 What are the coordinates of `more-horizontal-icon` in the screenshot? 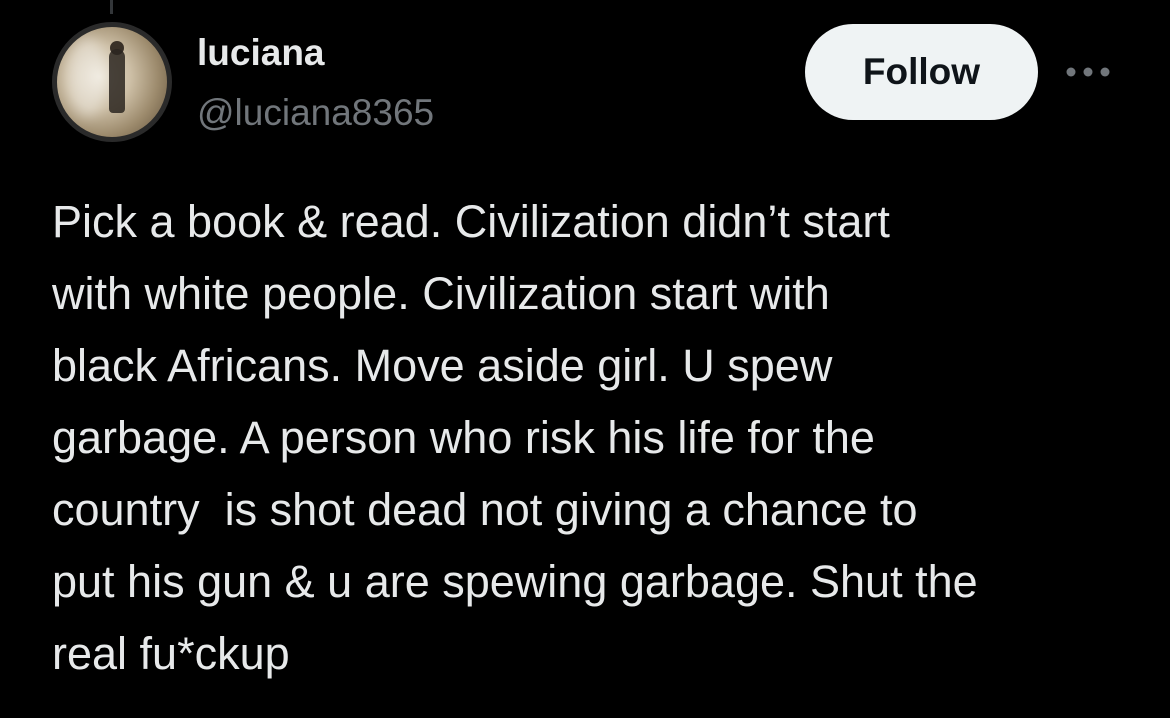 It's located at (1088, 72).